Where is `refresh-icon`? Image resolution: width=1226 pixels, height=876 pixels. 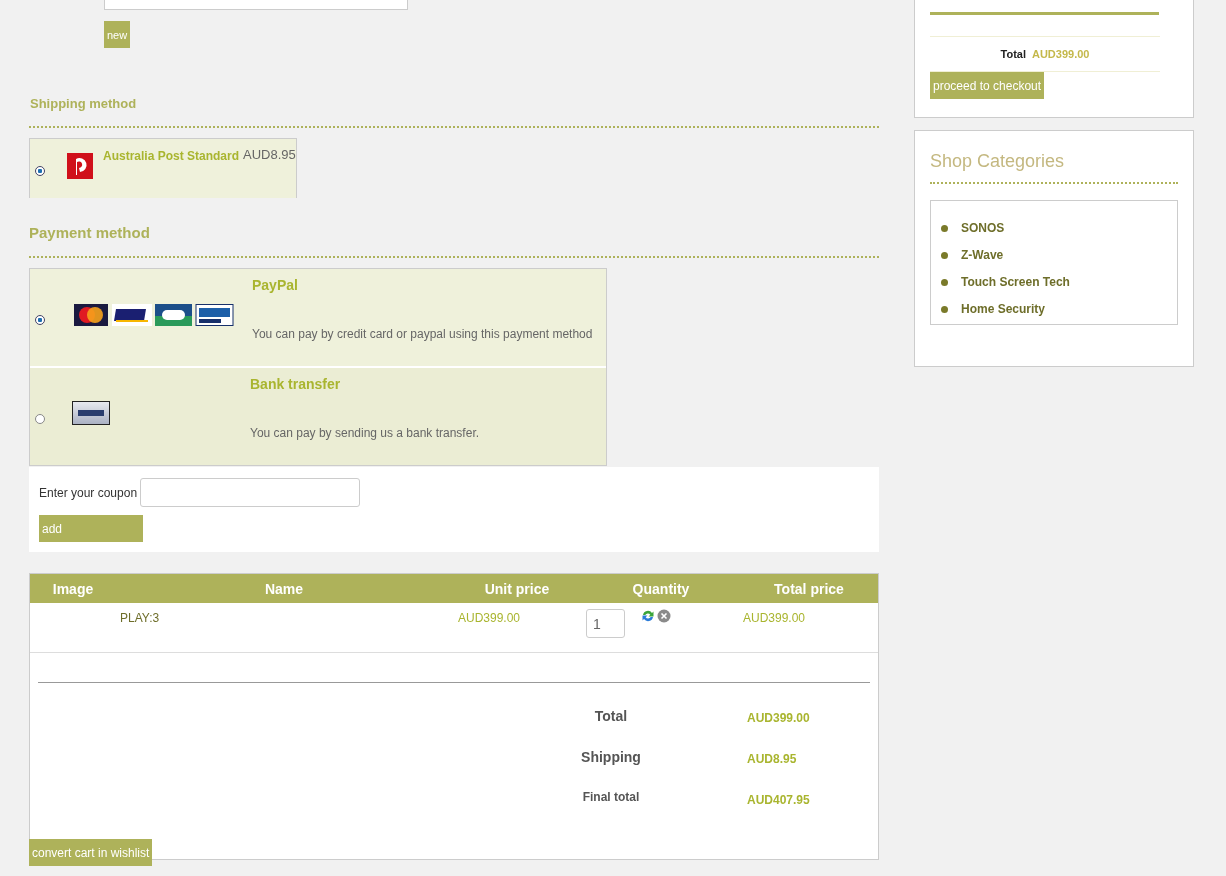 refresh-icon is located at coordinates (648, 616).